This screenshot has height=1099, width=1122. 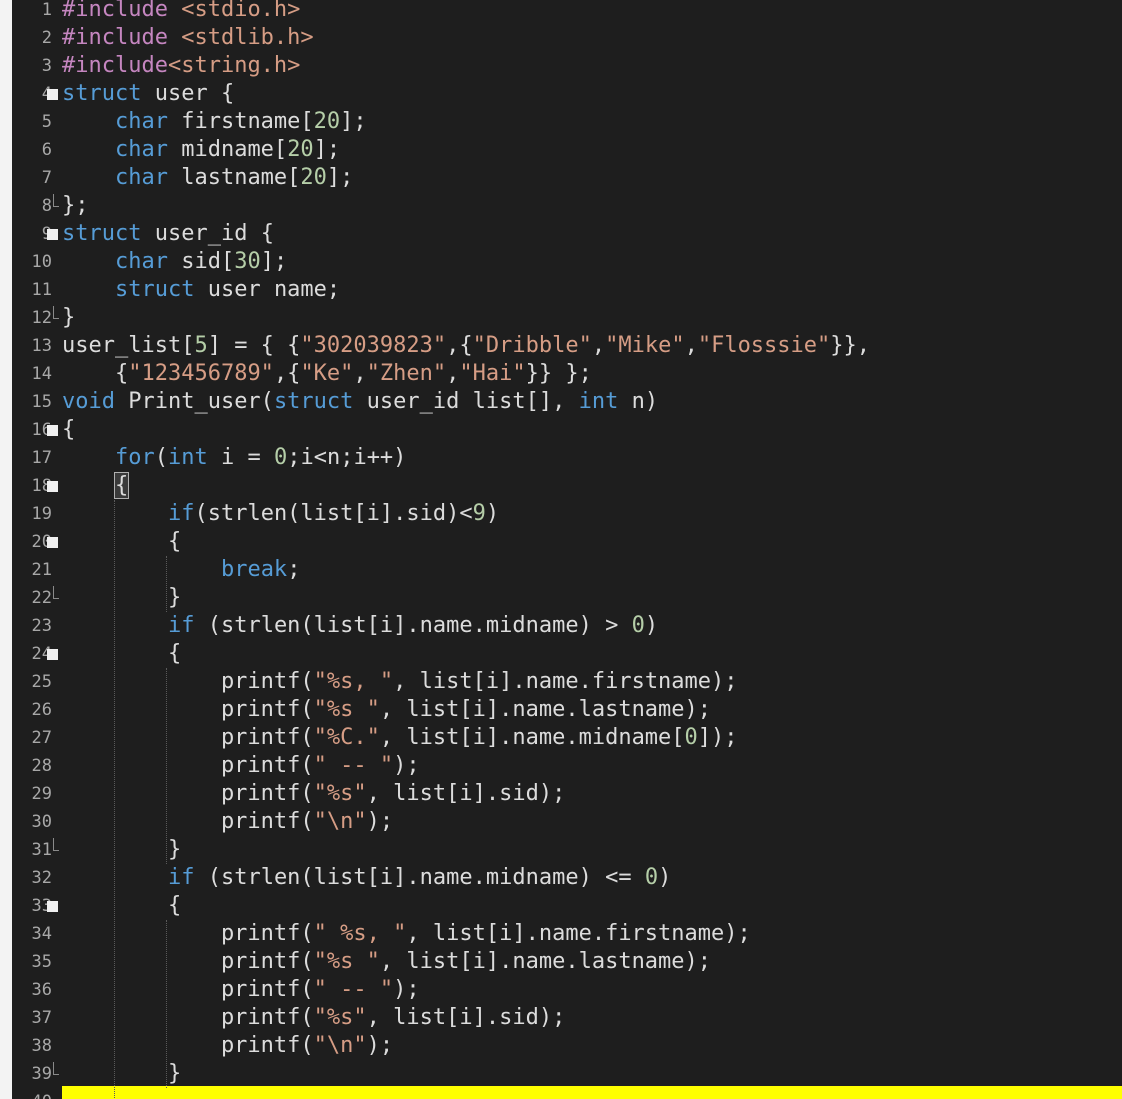 What do you see at coordinates (592, 12) in the screenshot?
I see `code-line: #include <stdio.h>` at bounding box center [592, 12].